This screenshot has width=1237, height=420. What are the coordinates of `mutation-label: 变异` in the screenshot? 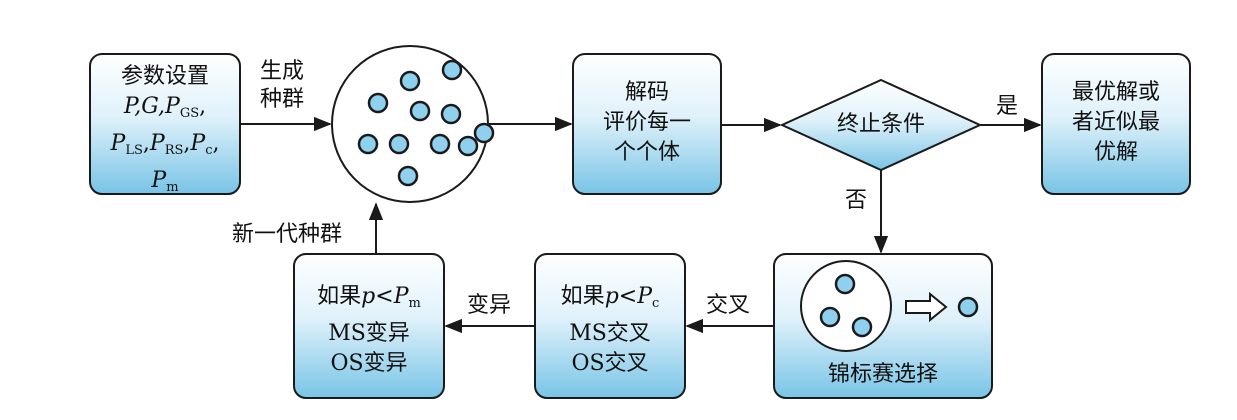 It's located at (489, 305).